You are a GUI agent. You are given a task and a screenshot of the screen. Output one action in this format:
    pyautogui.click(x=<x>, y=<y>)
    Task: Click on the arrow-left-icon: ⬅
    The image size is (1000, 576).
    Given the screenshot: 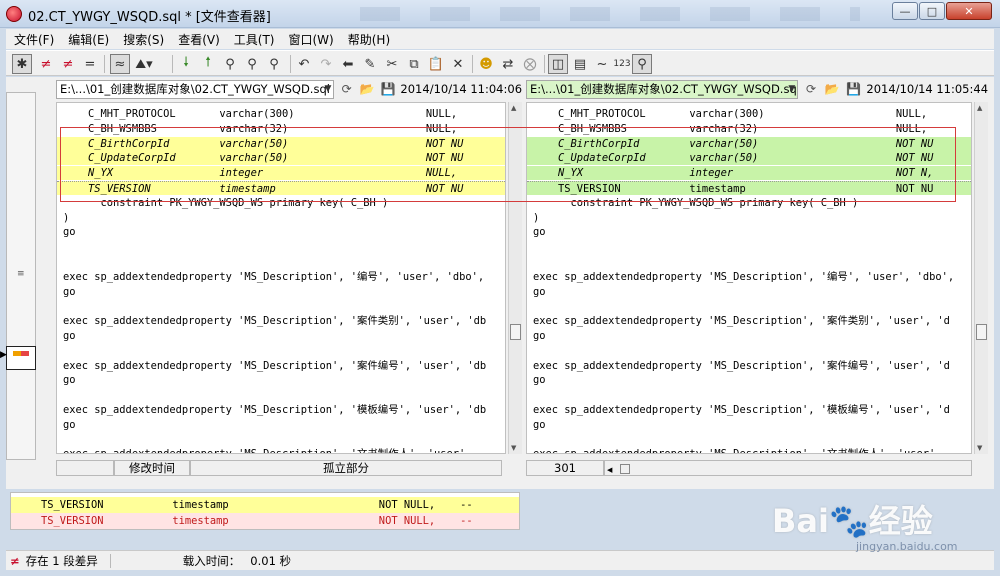 What is the action you would take?
    pyautogui.click(x=348, y=64)
    